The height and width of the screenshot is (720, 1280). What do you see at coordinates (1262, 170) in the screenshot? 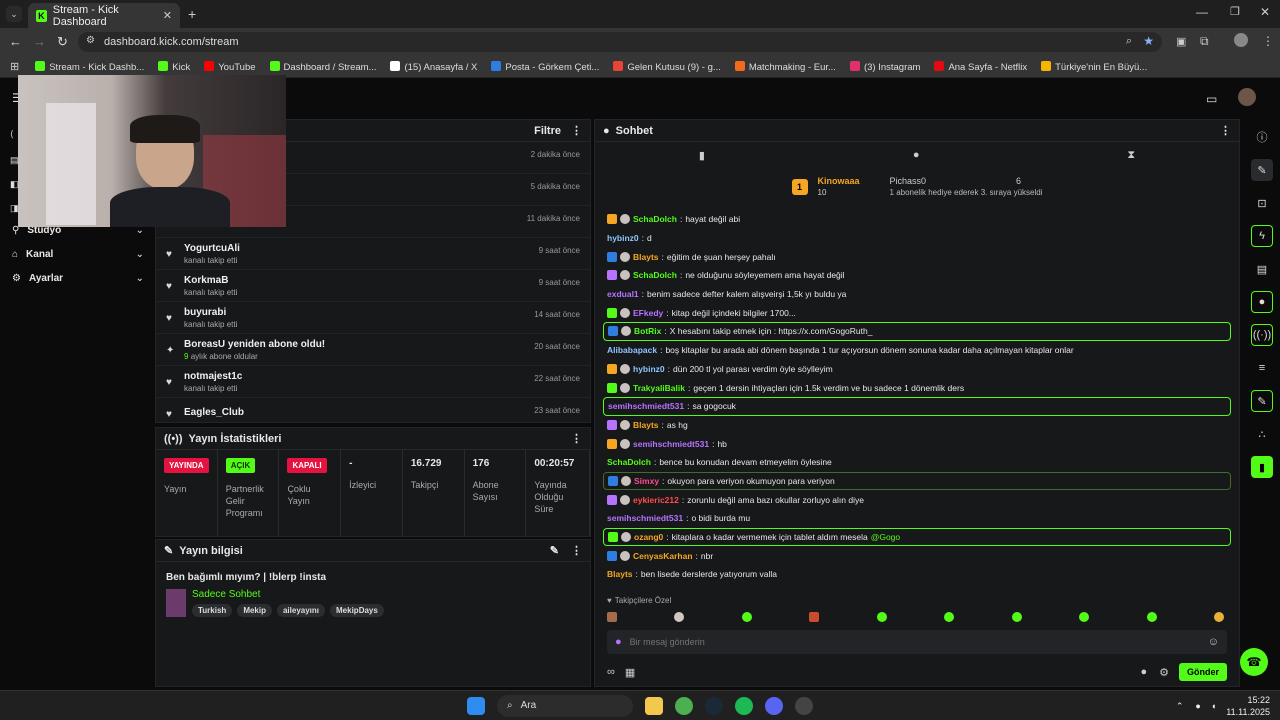
I see `pencil-icon: ✎` at bounding box center [1262, 170].